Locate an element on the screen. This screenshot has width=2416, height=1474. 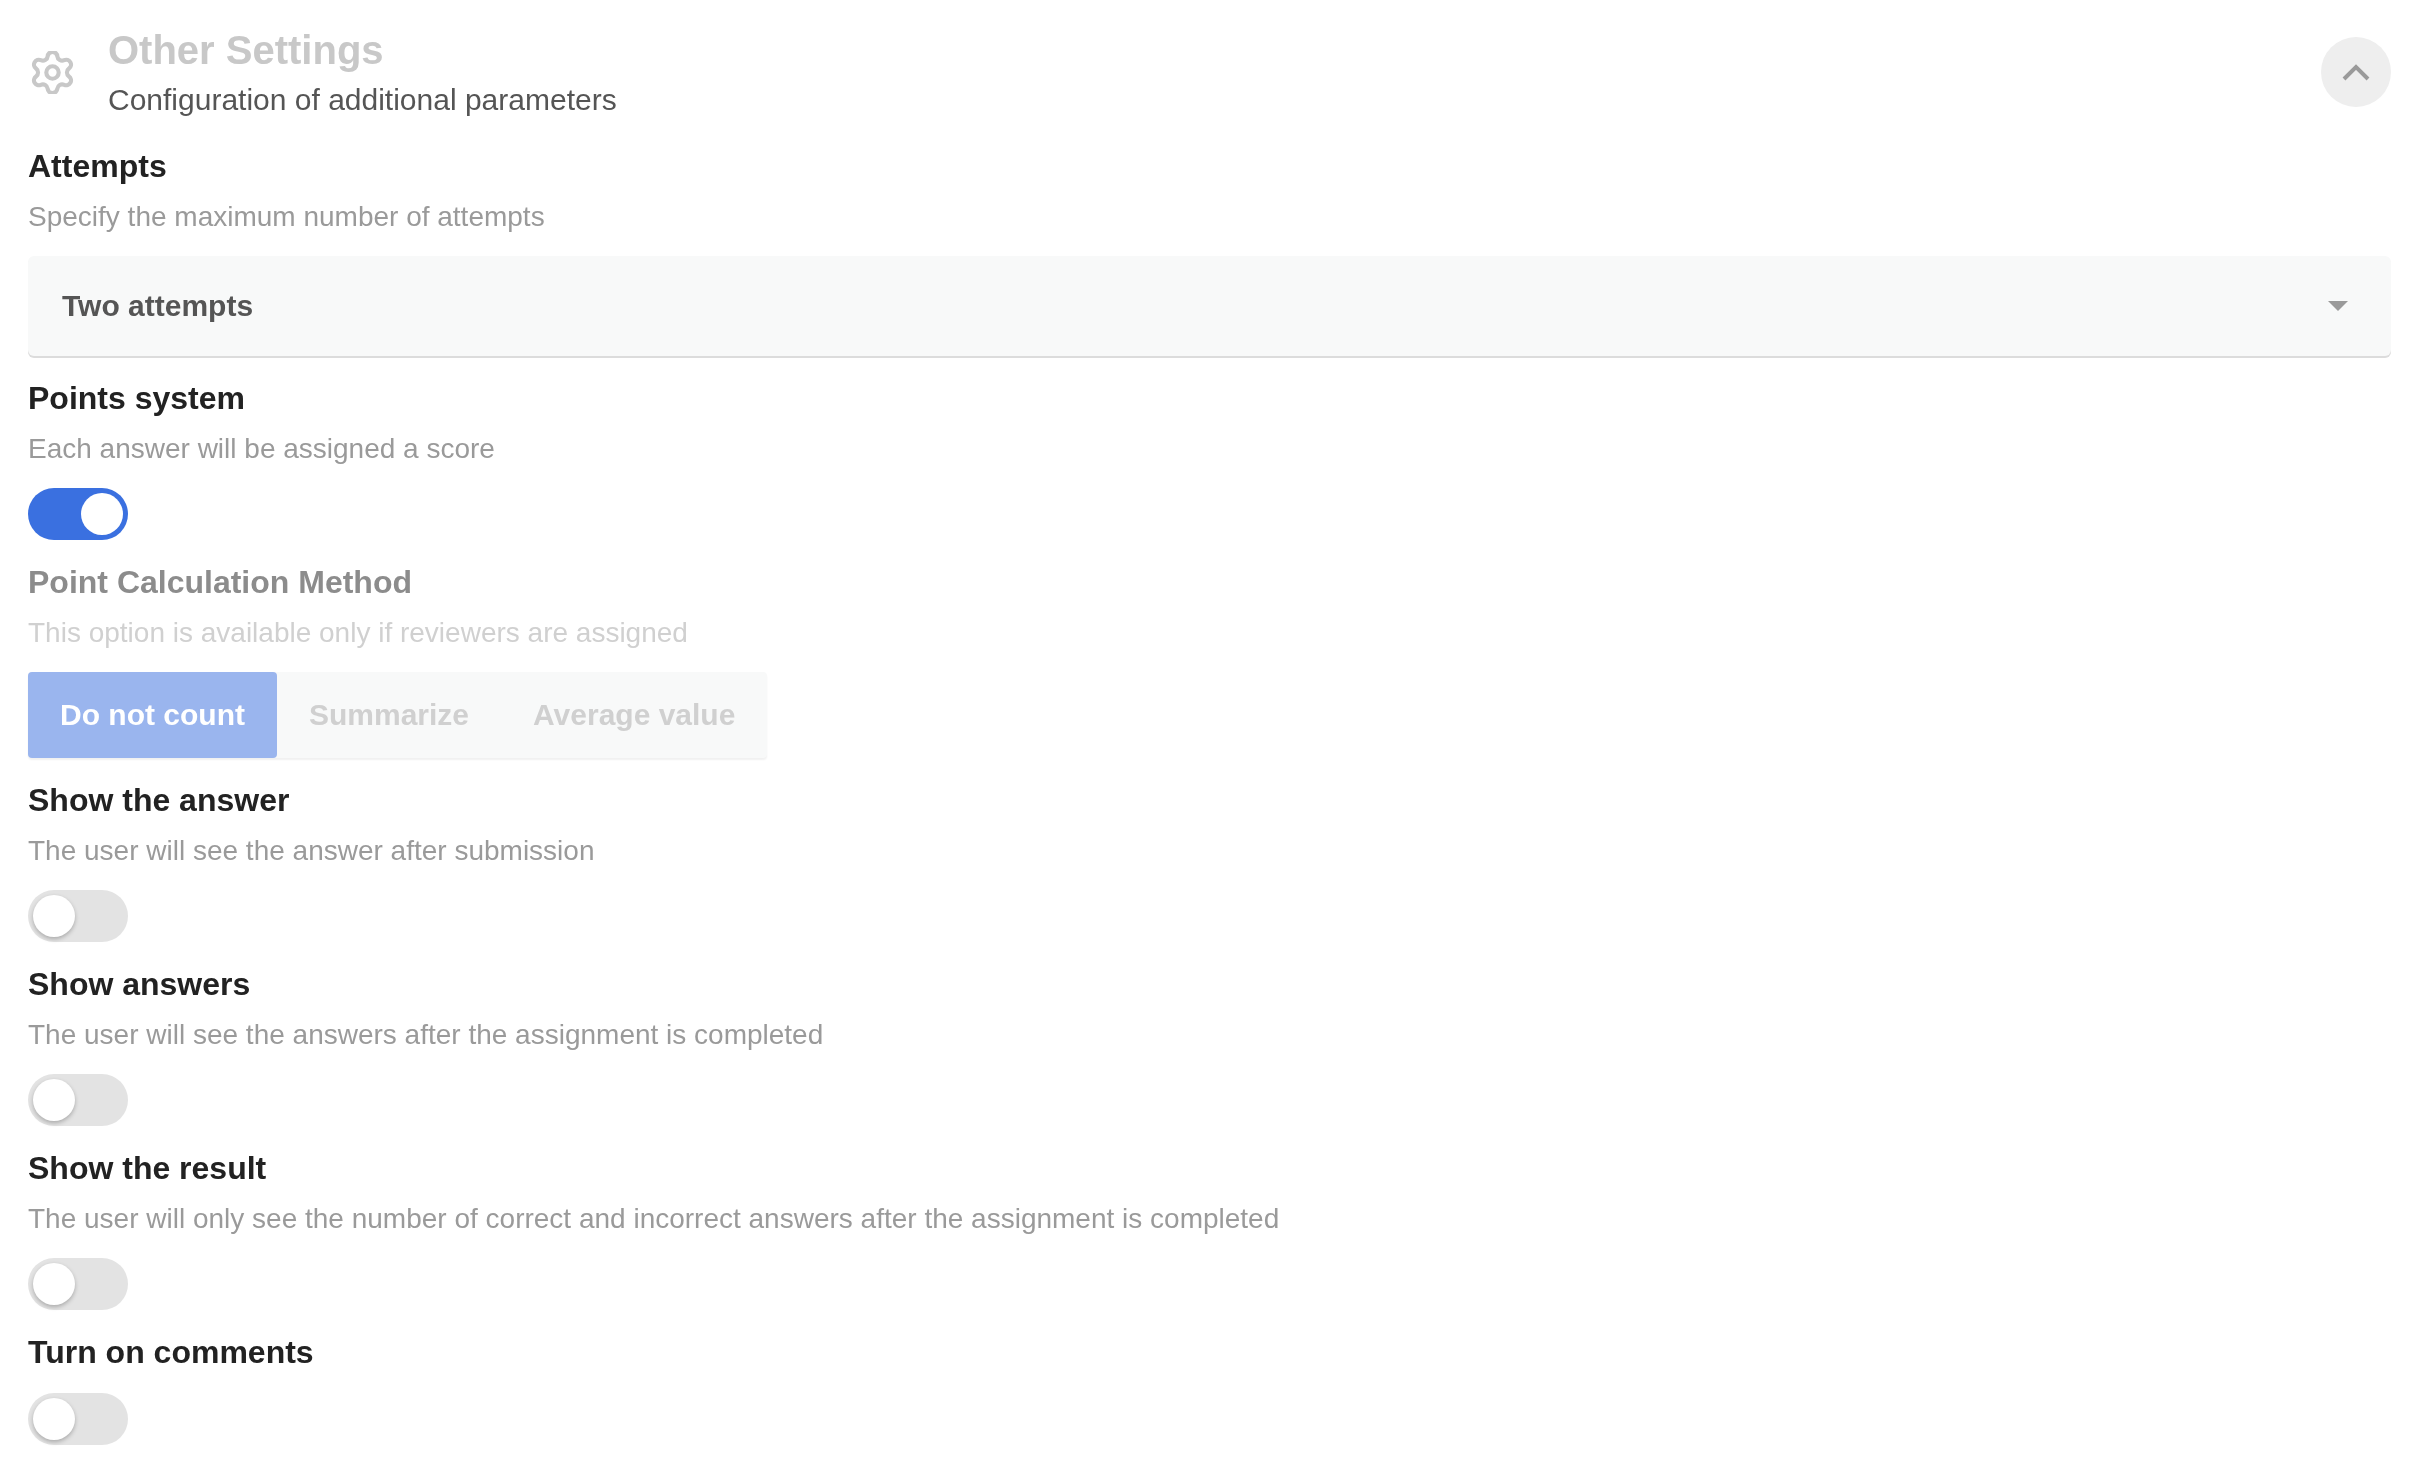
attempts-select: Two attempts is located at coordinates (1209, 306).